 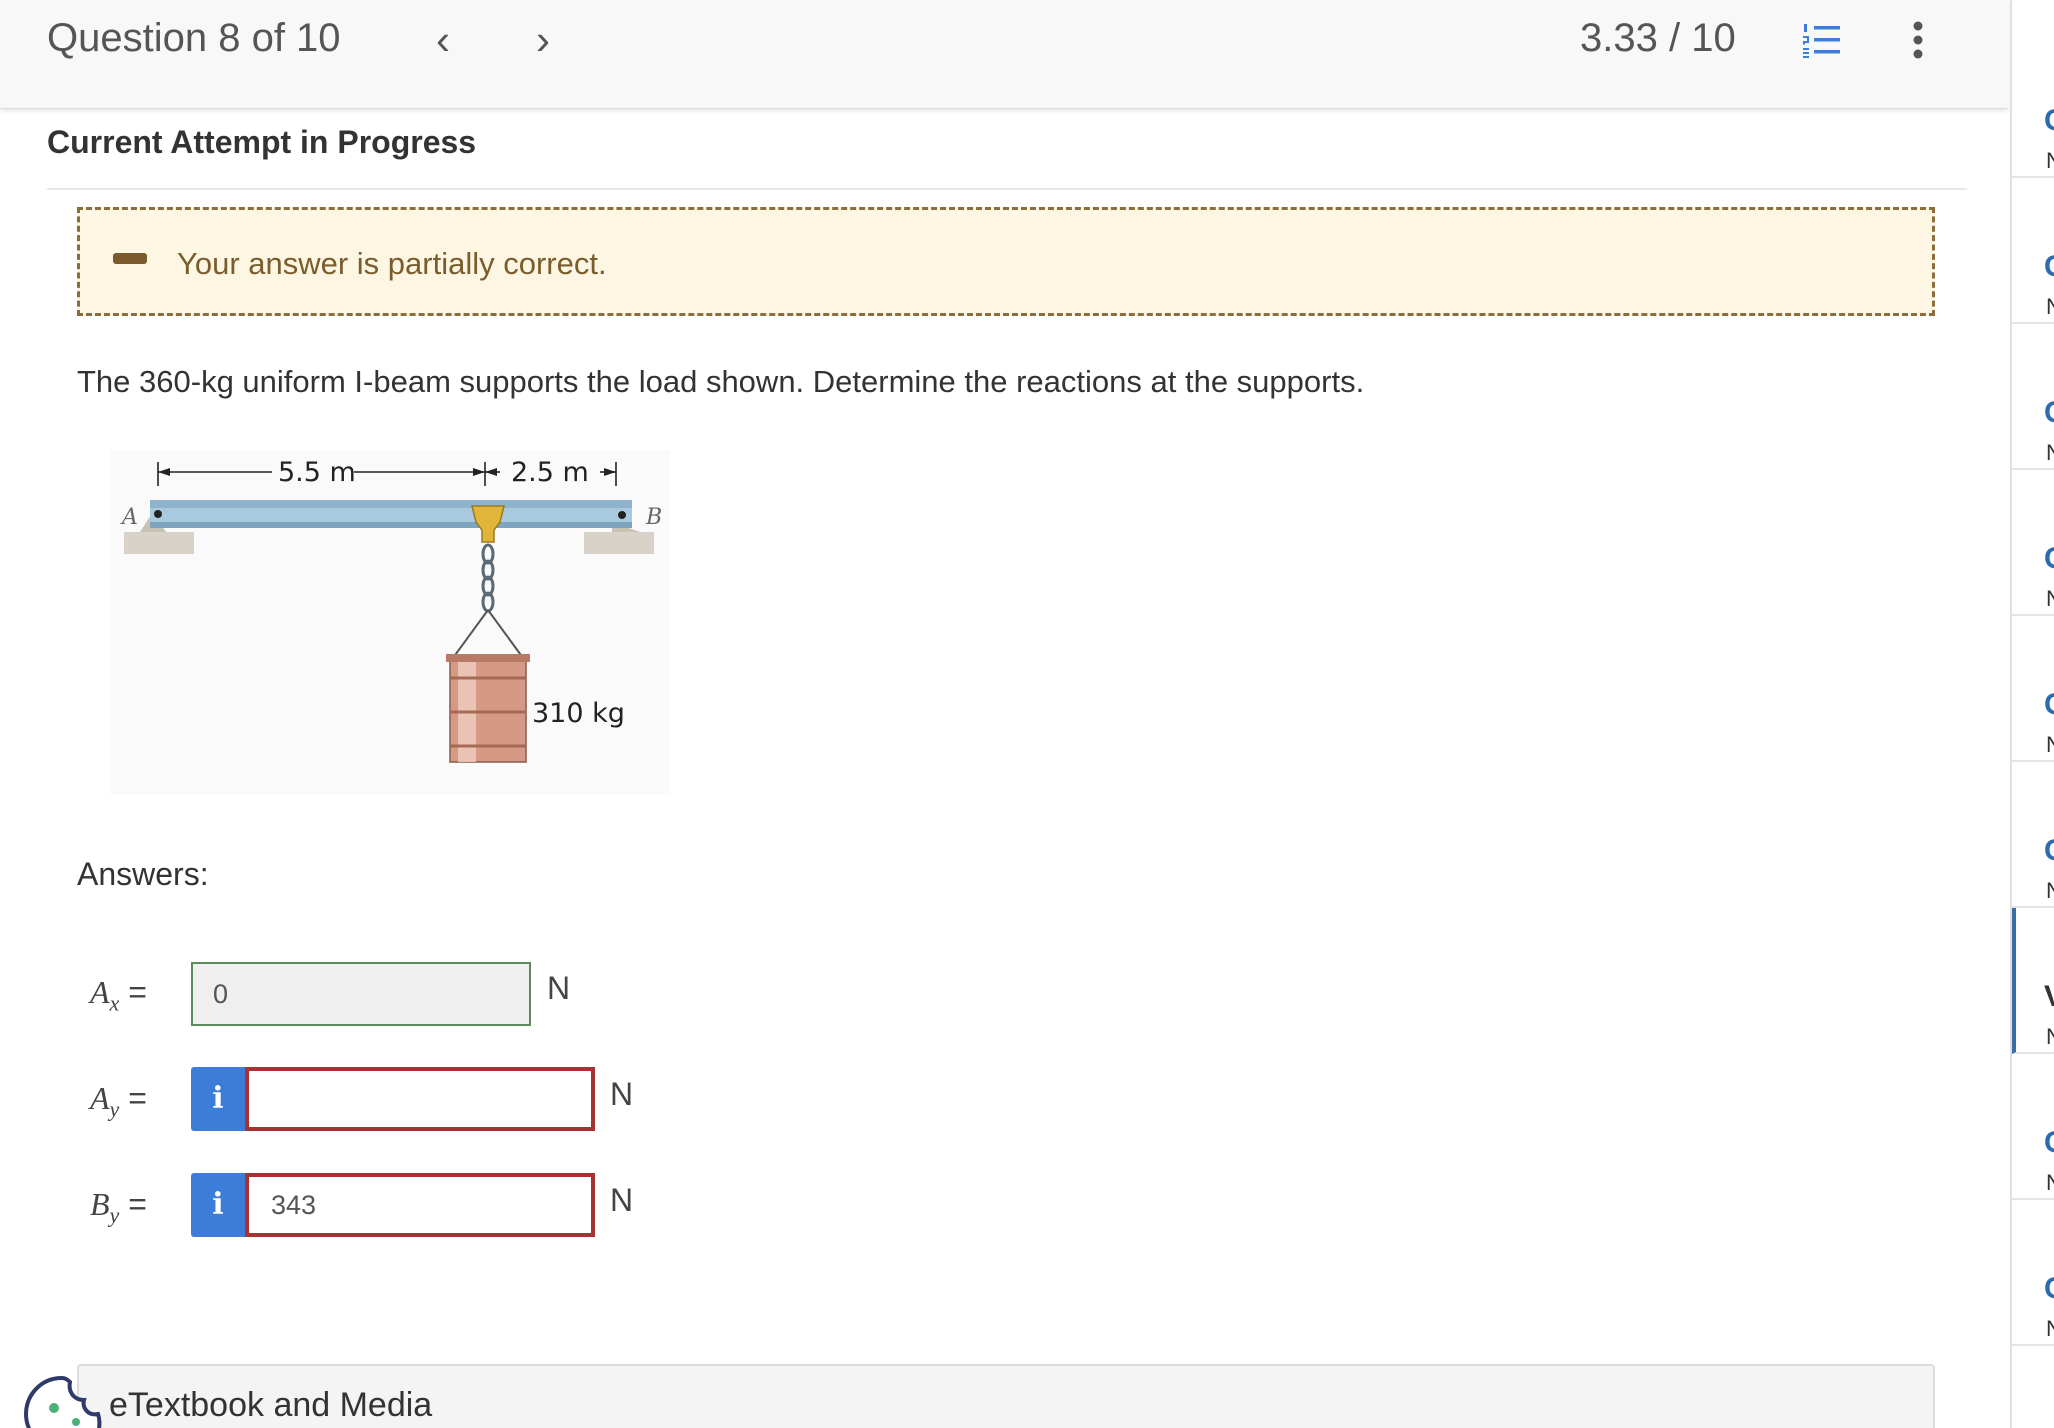 I want to click on load-mass-label: 310 kg, so click(x=578, y=713).